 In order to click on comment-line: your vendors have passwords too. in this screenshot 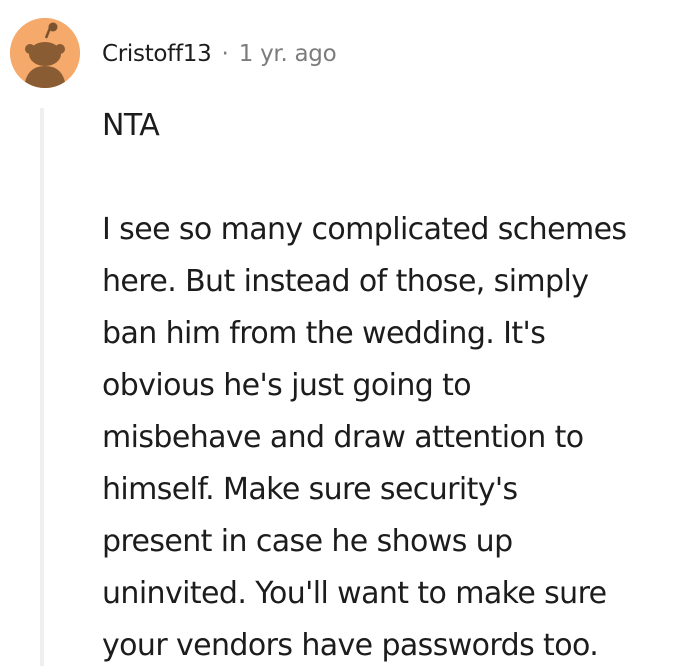, I will do `click(350, 645)`.